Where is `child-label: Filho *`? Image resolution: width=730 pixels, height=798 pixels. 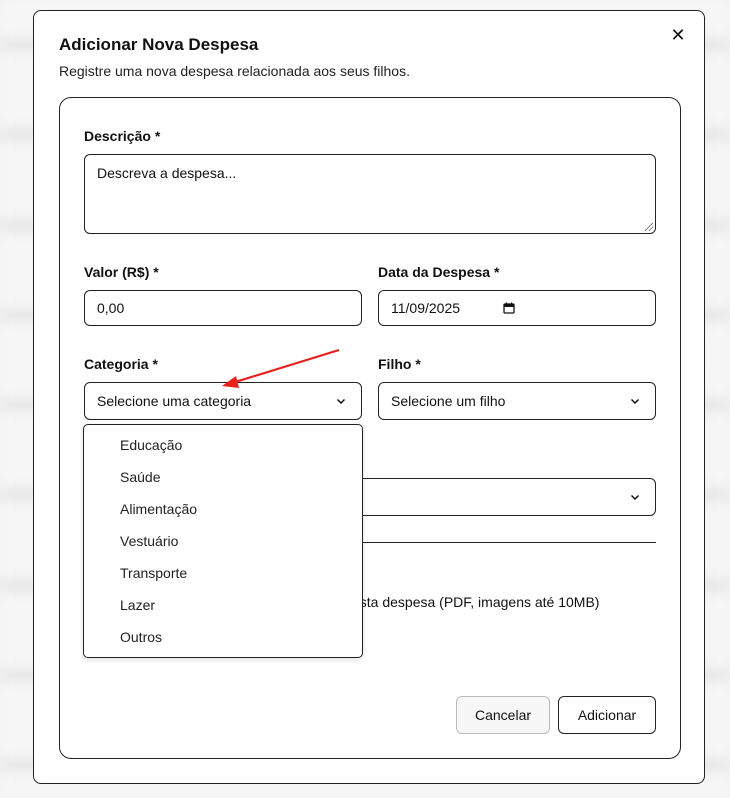 child-label: Filho * is located at coordinates (399, 364).